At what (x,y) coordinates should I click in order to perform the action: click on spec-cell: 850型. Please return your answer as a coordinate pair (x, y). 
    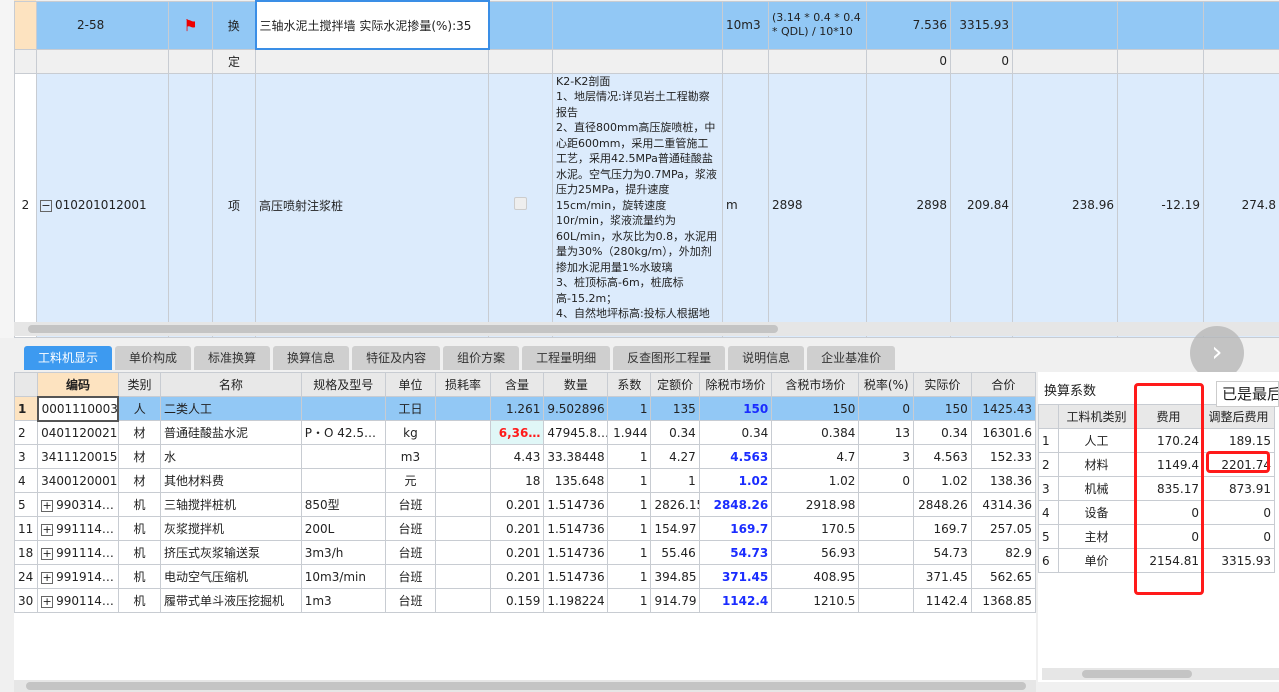
    Looking at the image, I should click on (343, 504).